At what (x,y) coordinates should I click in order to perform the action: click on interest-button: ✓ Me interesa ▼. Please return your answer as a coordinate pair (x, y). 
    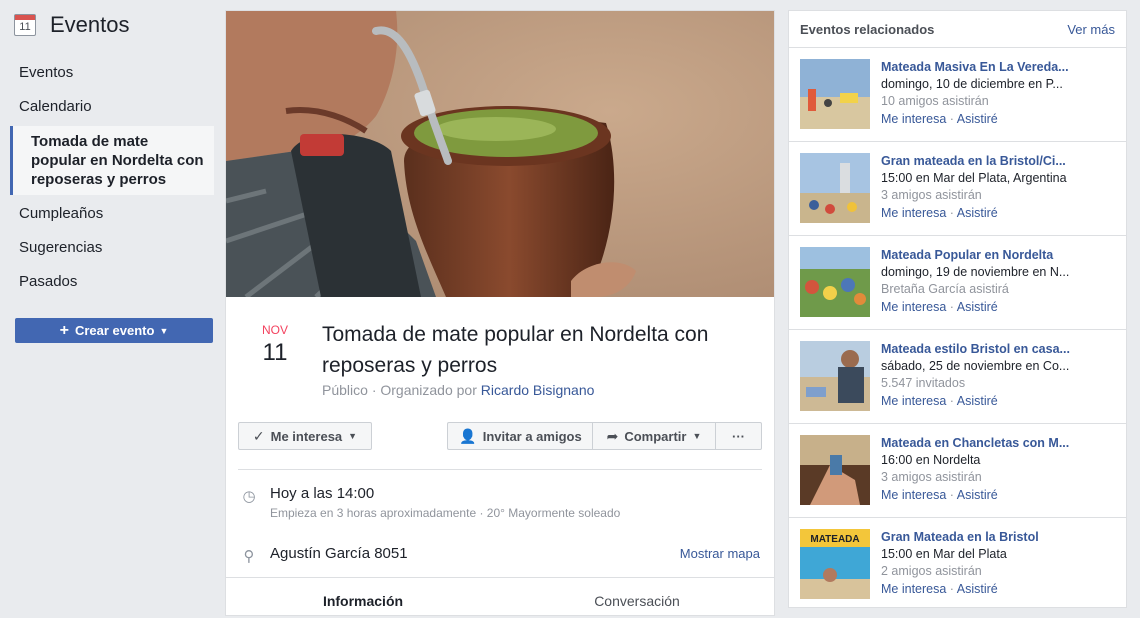
    Looking at the image, I should click on (305, 436).